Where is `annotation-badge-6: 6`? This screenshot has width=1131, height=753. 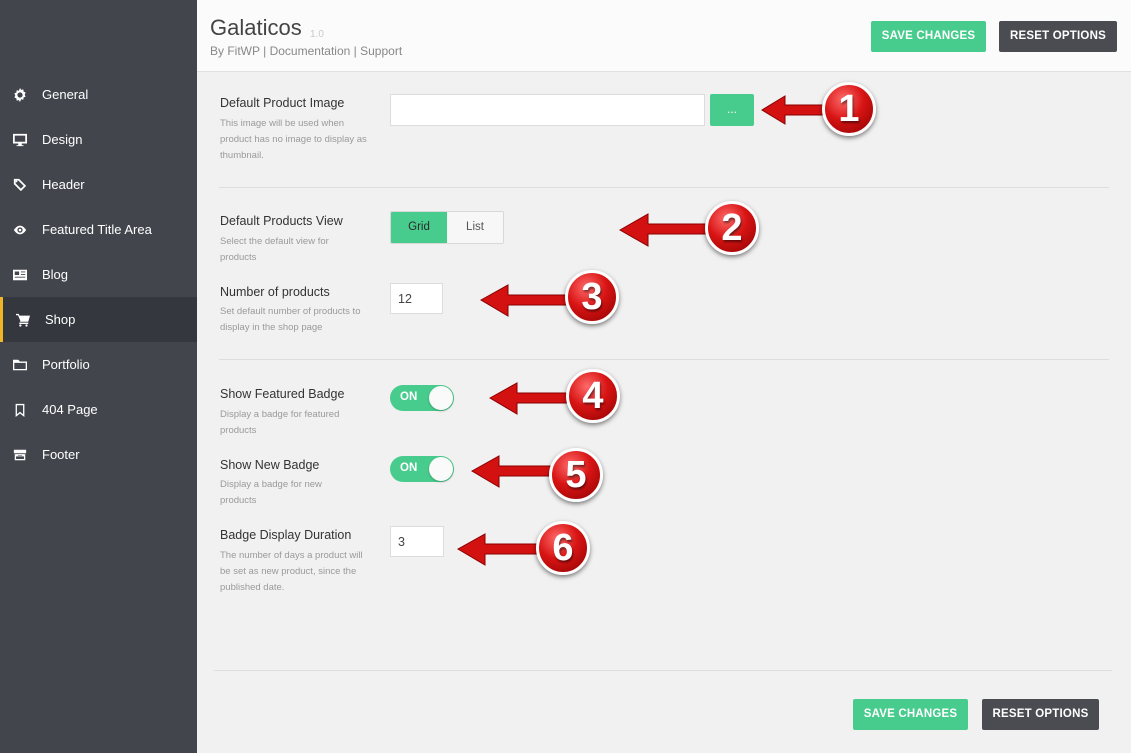
annotation-badge-6: 6 is located at coordinates (563, 548).